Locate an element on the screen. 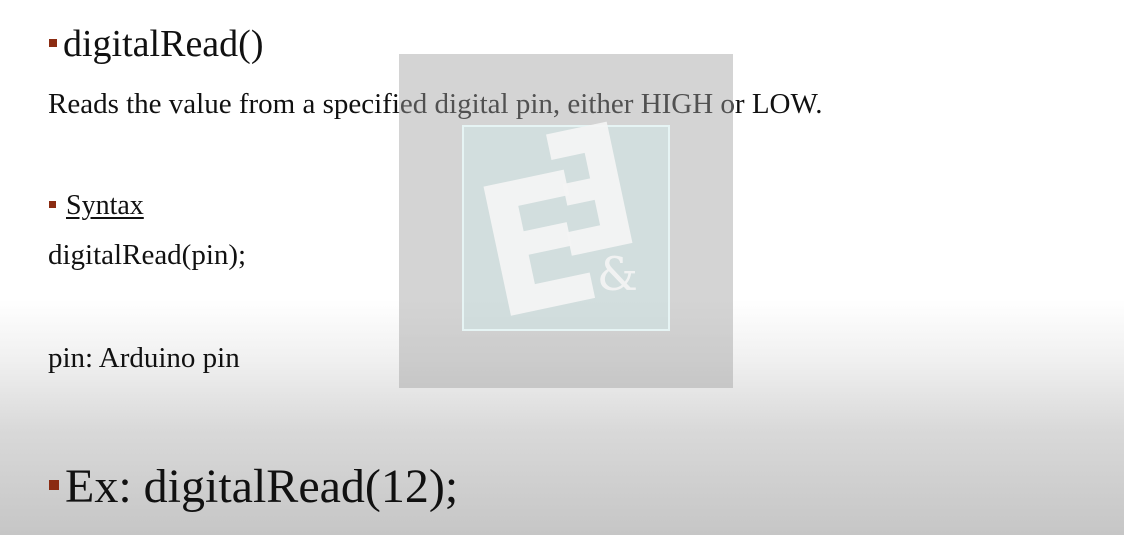 Image resolution: width=1124 pixels, height=535 pixels. syntax-label: Syntax is located at coordinates (105, 205).